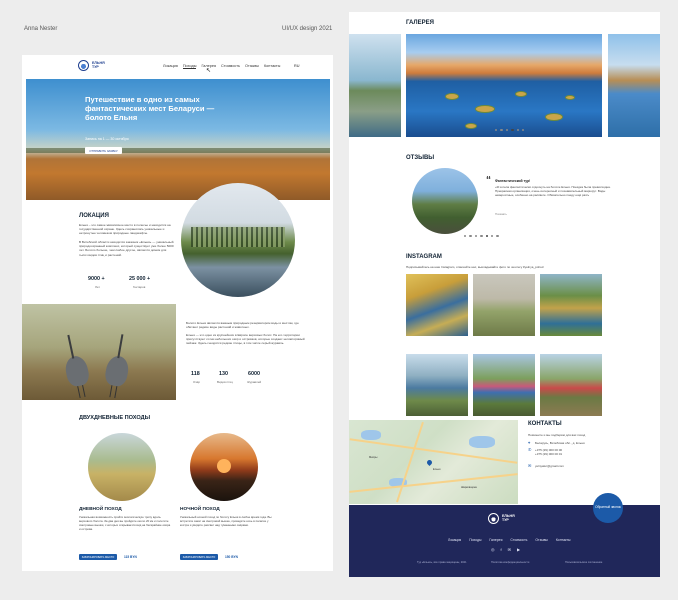 The image size is (678, 600). Describe the element at coordinates (231, 557) in the screenshot. I see `night-hike-price: 150 BYN` at that location.